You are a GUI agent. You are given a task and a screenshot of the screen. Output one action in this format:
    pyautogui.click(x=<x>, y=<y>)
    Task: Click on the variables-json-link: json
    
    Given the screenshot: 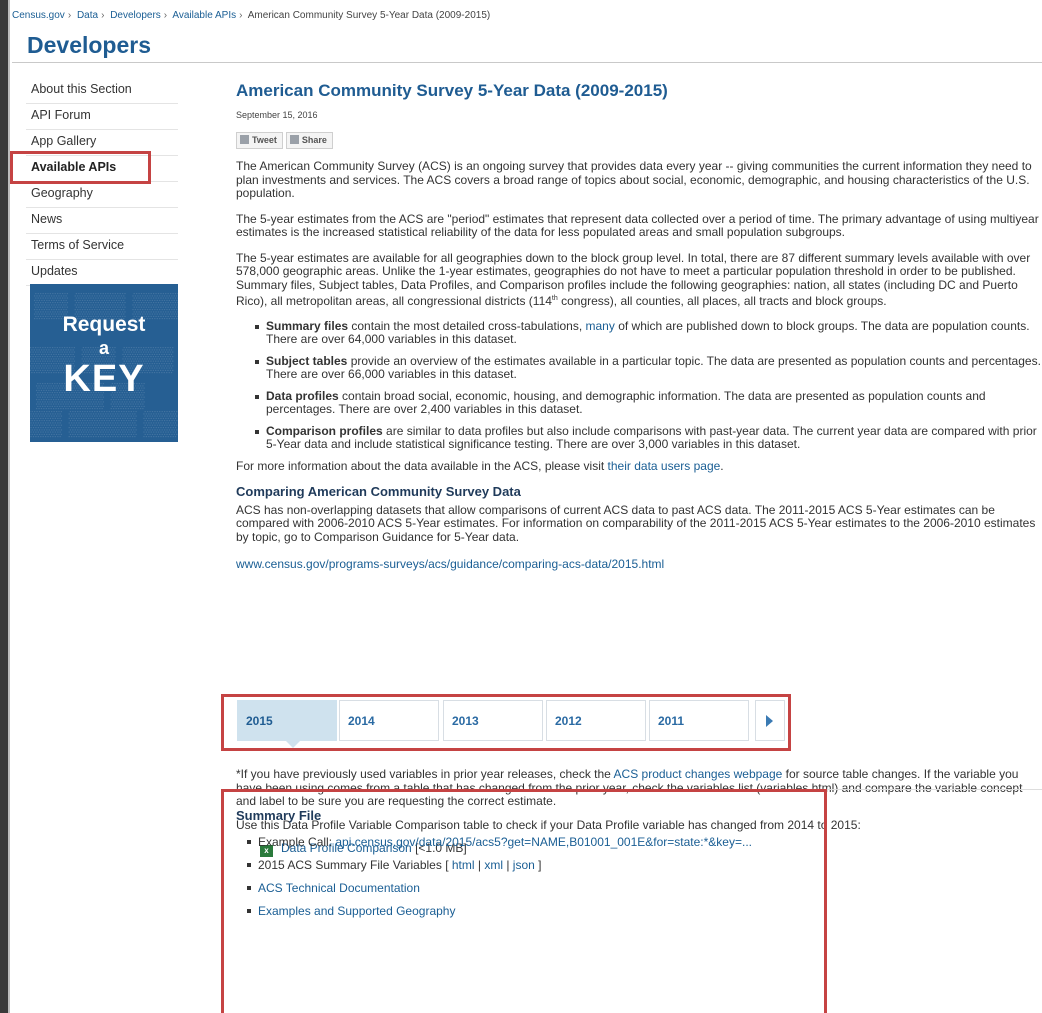 What is the action you would take?
    pyautogui.click(x=524, y=865)
    